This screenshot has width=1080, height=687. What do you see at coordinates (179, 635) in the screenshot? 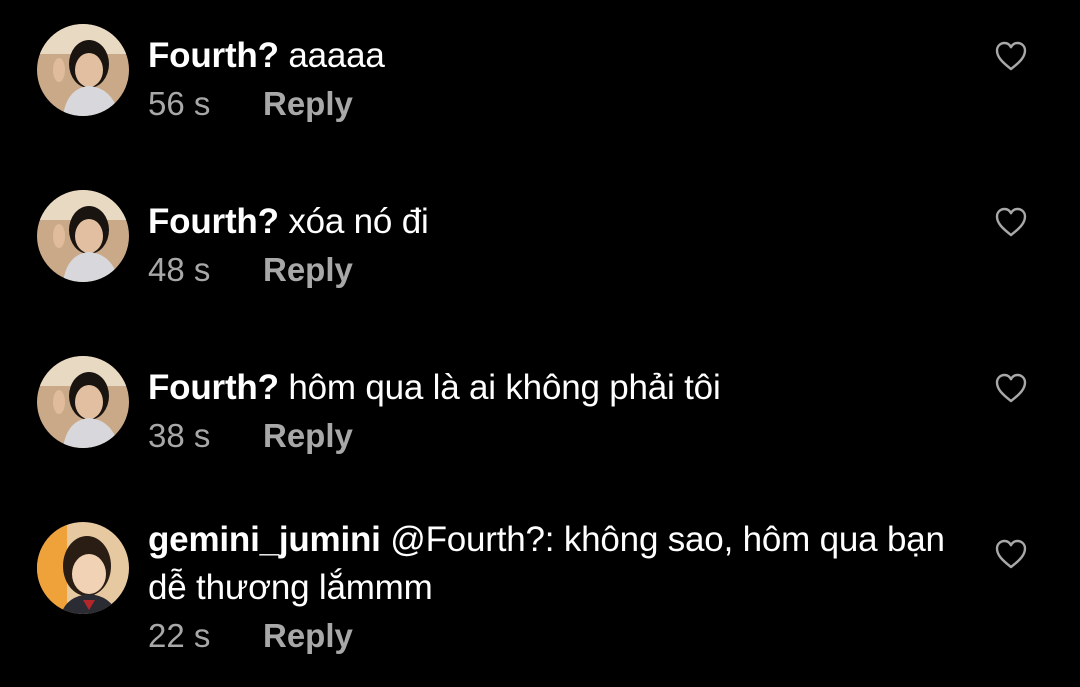
I see `comment-timestamp: 22 s` at bounding box center [179, 635].